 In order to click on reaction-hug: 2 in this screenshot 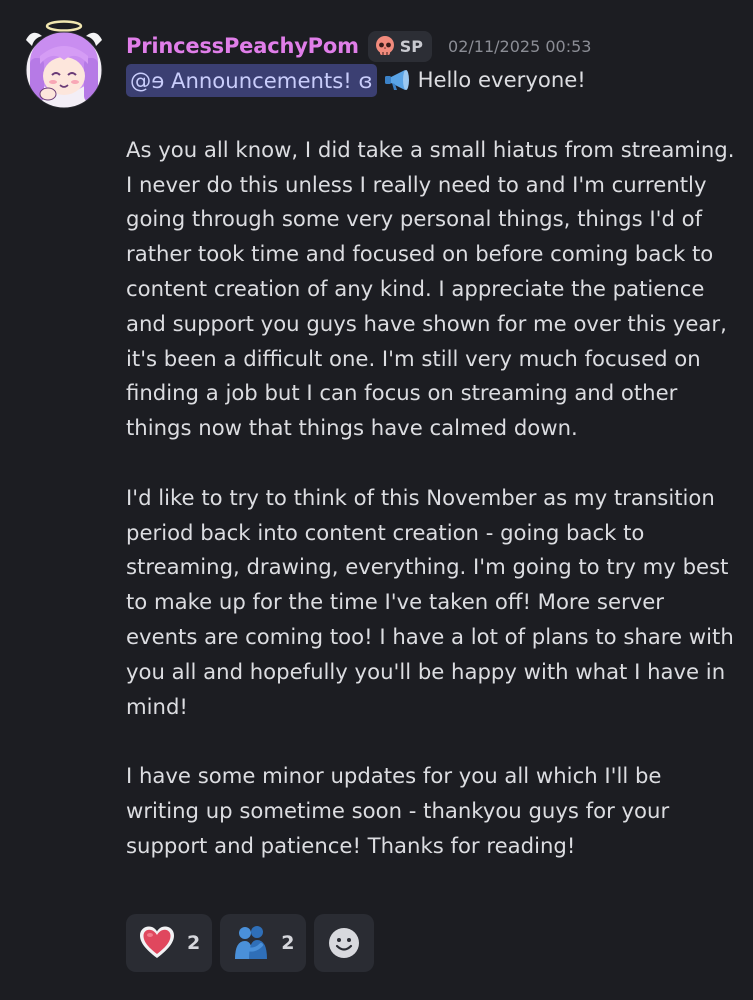, I will do `click(263, 943)`.